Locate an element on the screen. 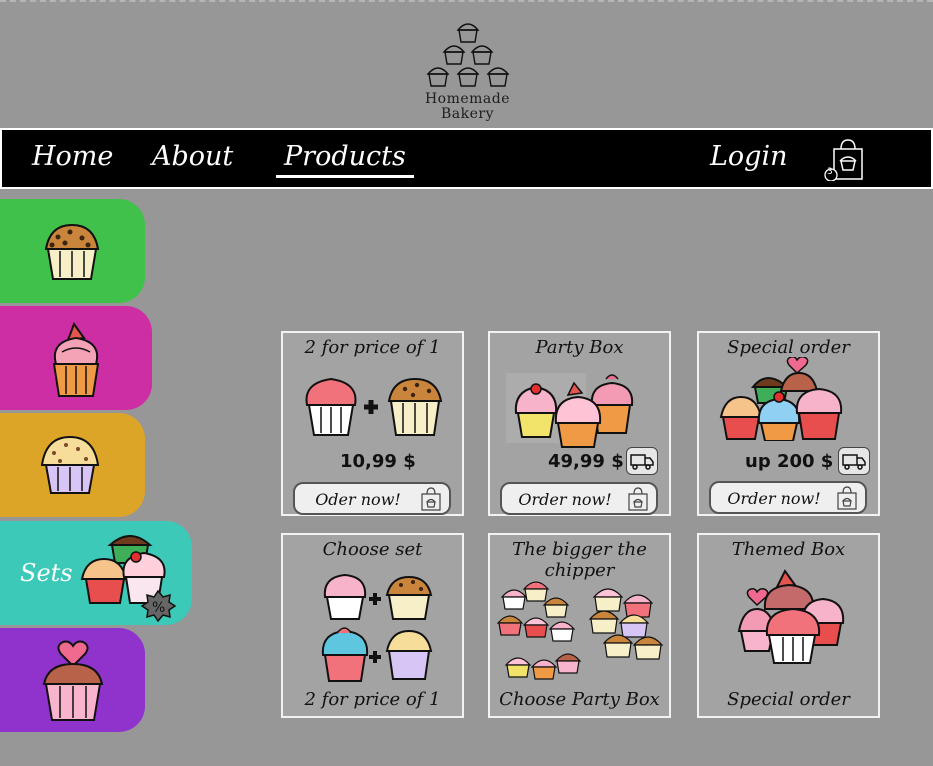 Image resolution: width=933 pixels, height=766 pixels. shopping-cart: 3 is located at coordinates (846, 159).